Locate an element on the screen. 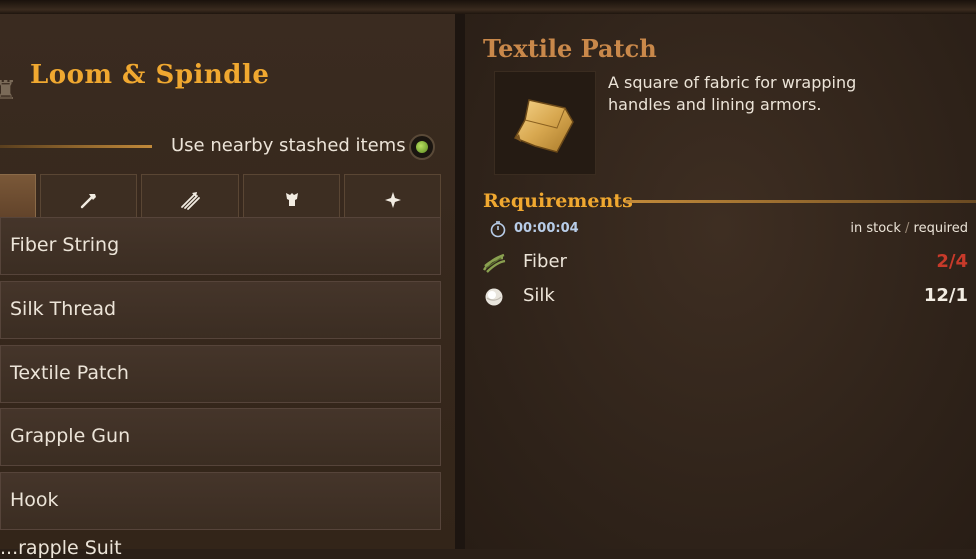 Image resolution: width=976 pixels, height=559 pixels. item-title: Textile Patch is located at coordinates (570, 48).